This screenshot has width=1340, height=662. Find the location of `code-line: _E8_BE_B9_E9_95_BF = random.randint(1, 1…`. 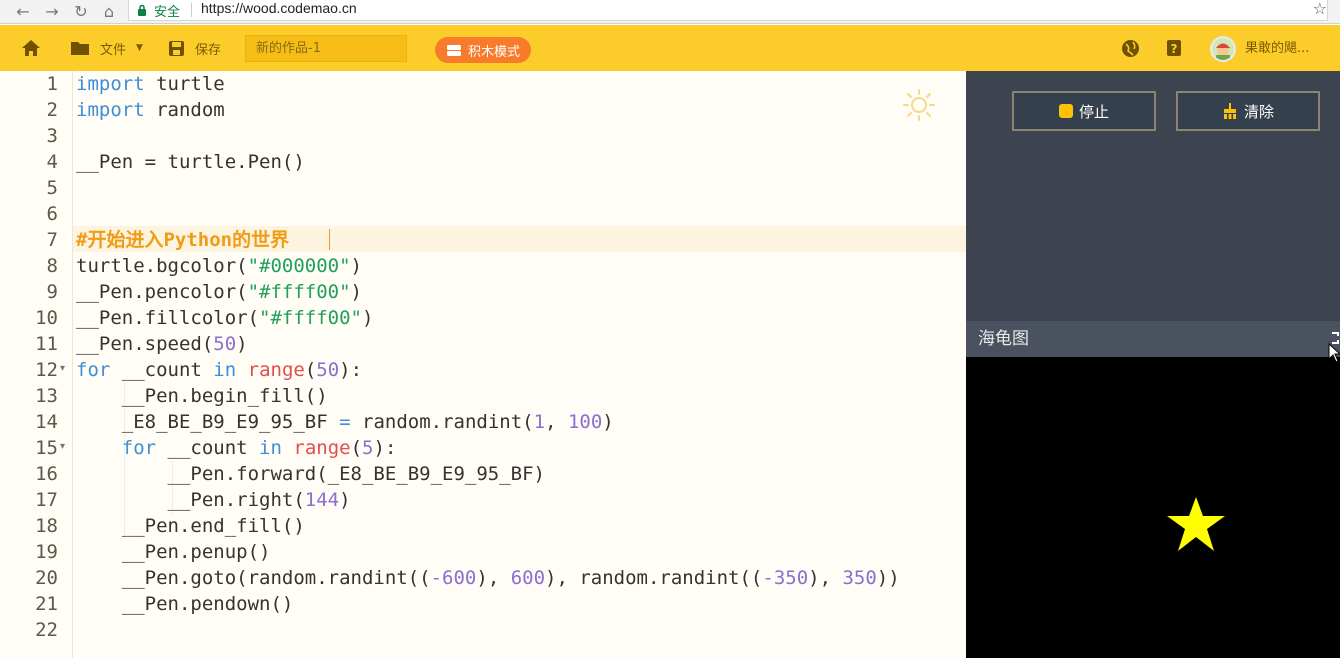

code-line: _E8_BE_B9_E9_95_BF = random.randint(1, 1… is located at coordinates (345, 422).